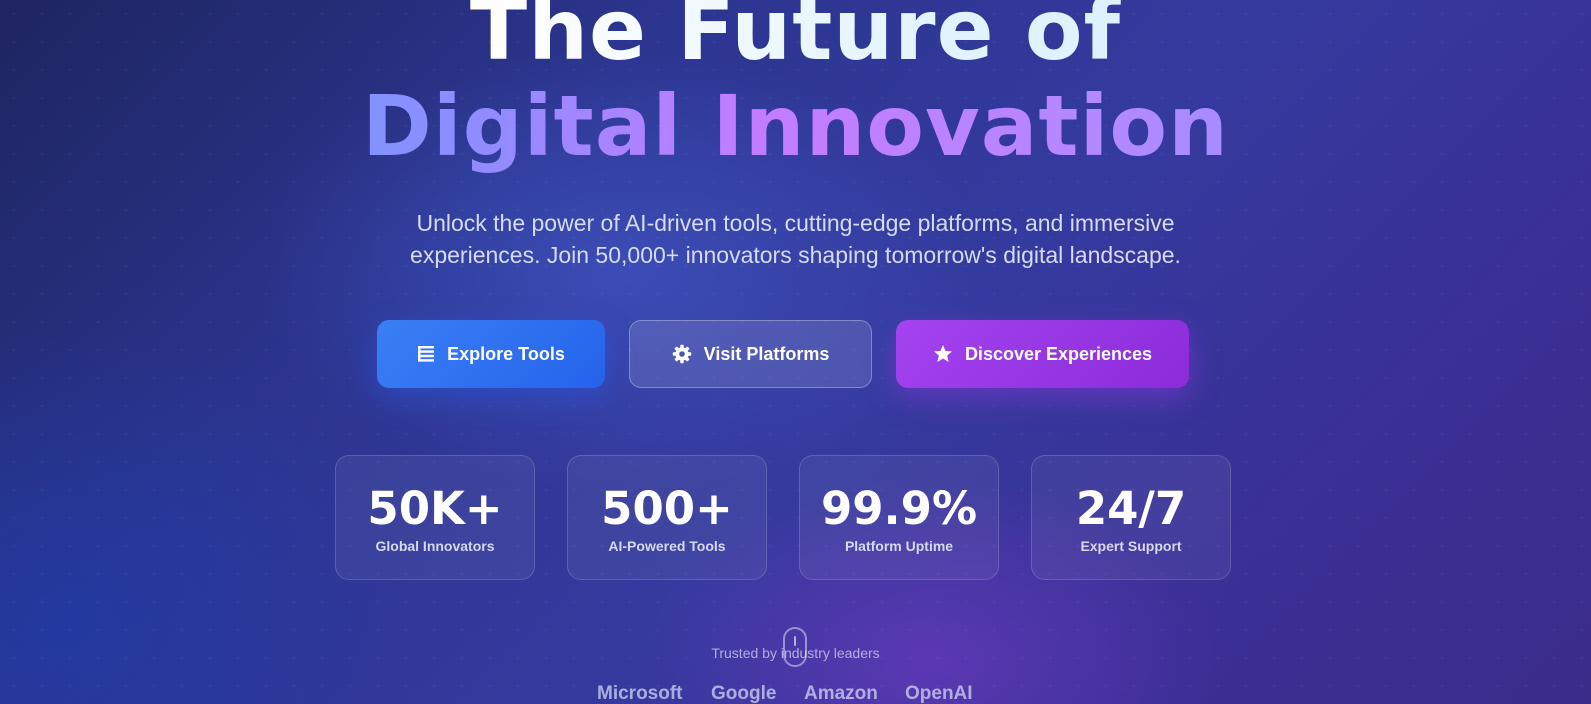 The height and width of the screenshot is (704, 1591). Describe the element at coordinates (506, 353) in the screenshot. I see `explore-tools-label: Explore Tools` at that location.